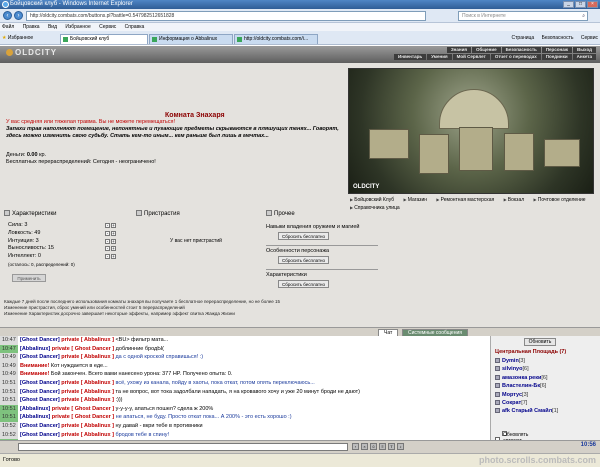 The height and width of the screenshot is (467, 600). I want to click on chat-input, so click(183, 447).